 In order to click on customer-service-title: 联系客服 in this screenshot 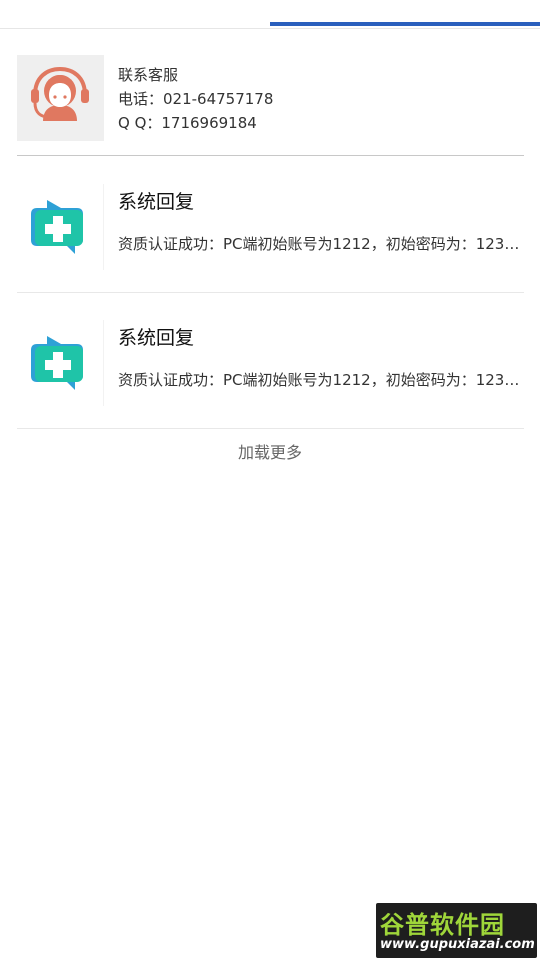, I will do `click(148, 75)`.